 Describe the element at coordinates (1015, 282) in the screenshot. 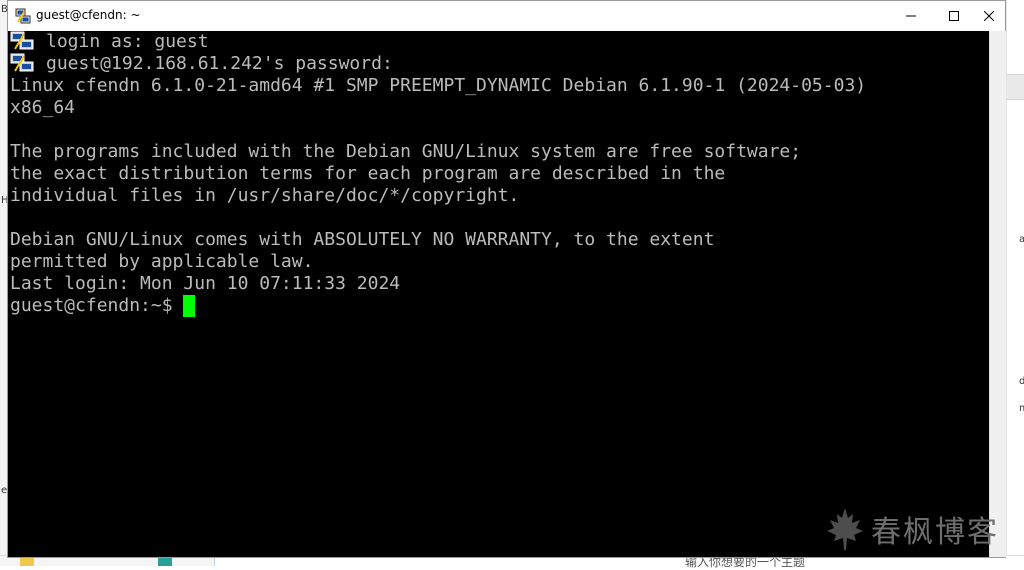

I see `background-window-right-edge: a d m` at that location.